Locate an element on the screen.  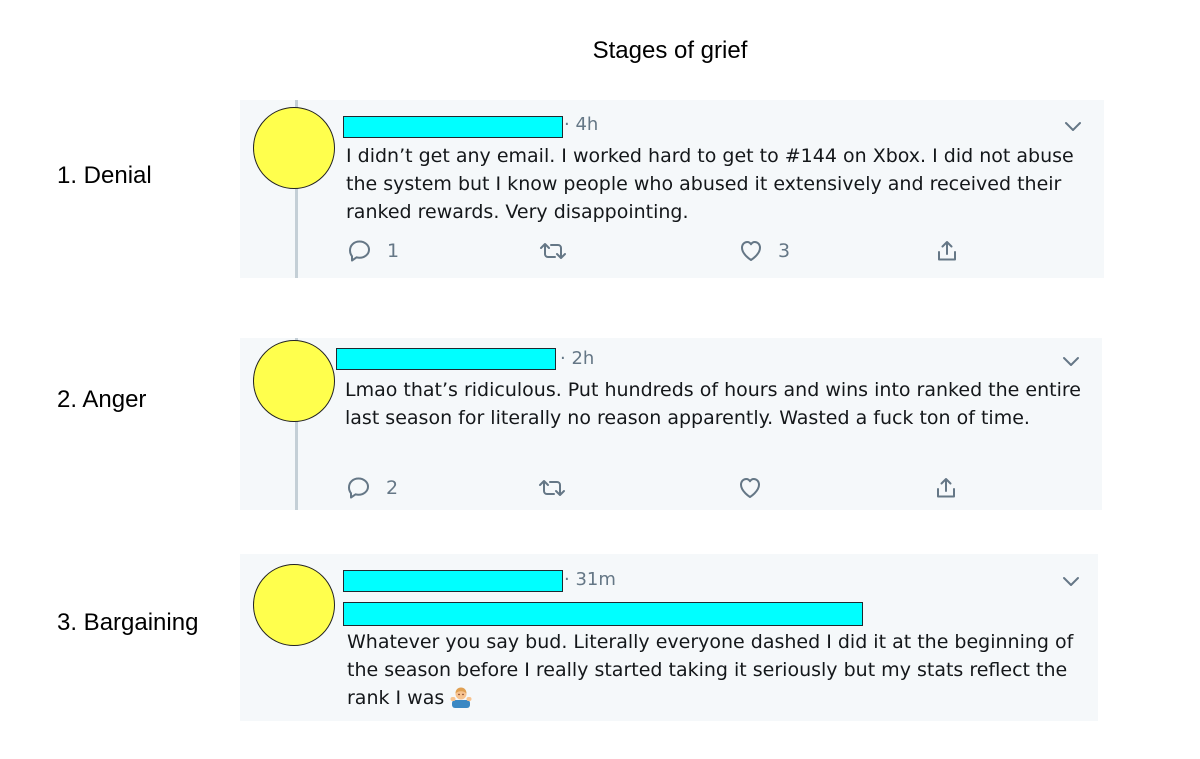
like-button is located at coordinates (757, 488).